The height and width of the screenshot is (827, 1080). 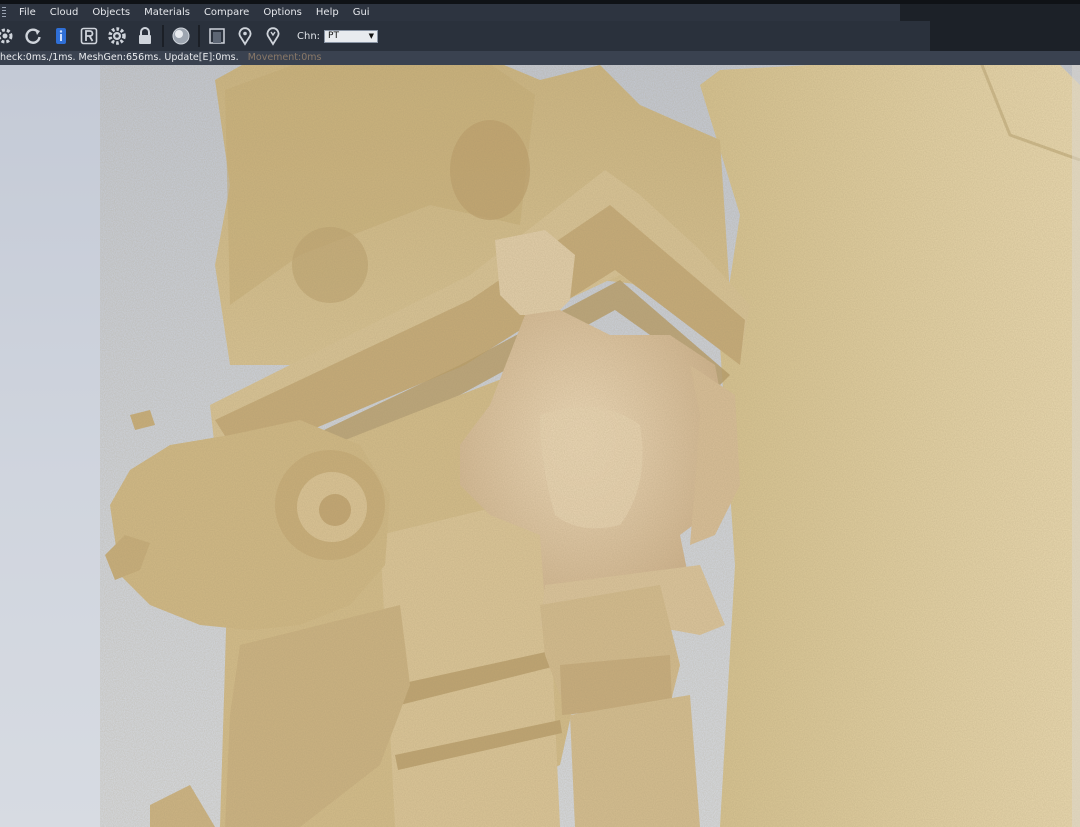 I want to click on chevron-down-icon: ▼, so click(x=371, y=36).